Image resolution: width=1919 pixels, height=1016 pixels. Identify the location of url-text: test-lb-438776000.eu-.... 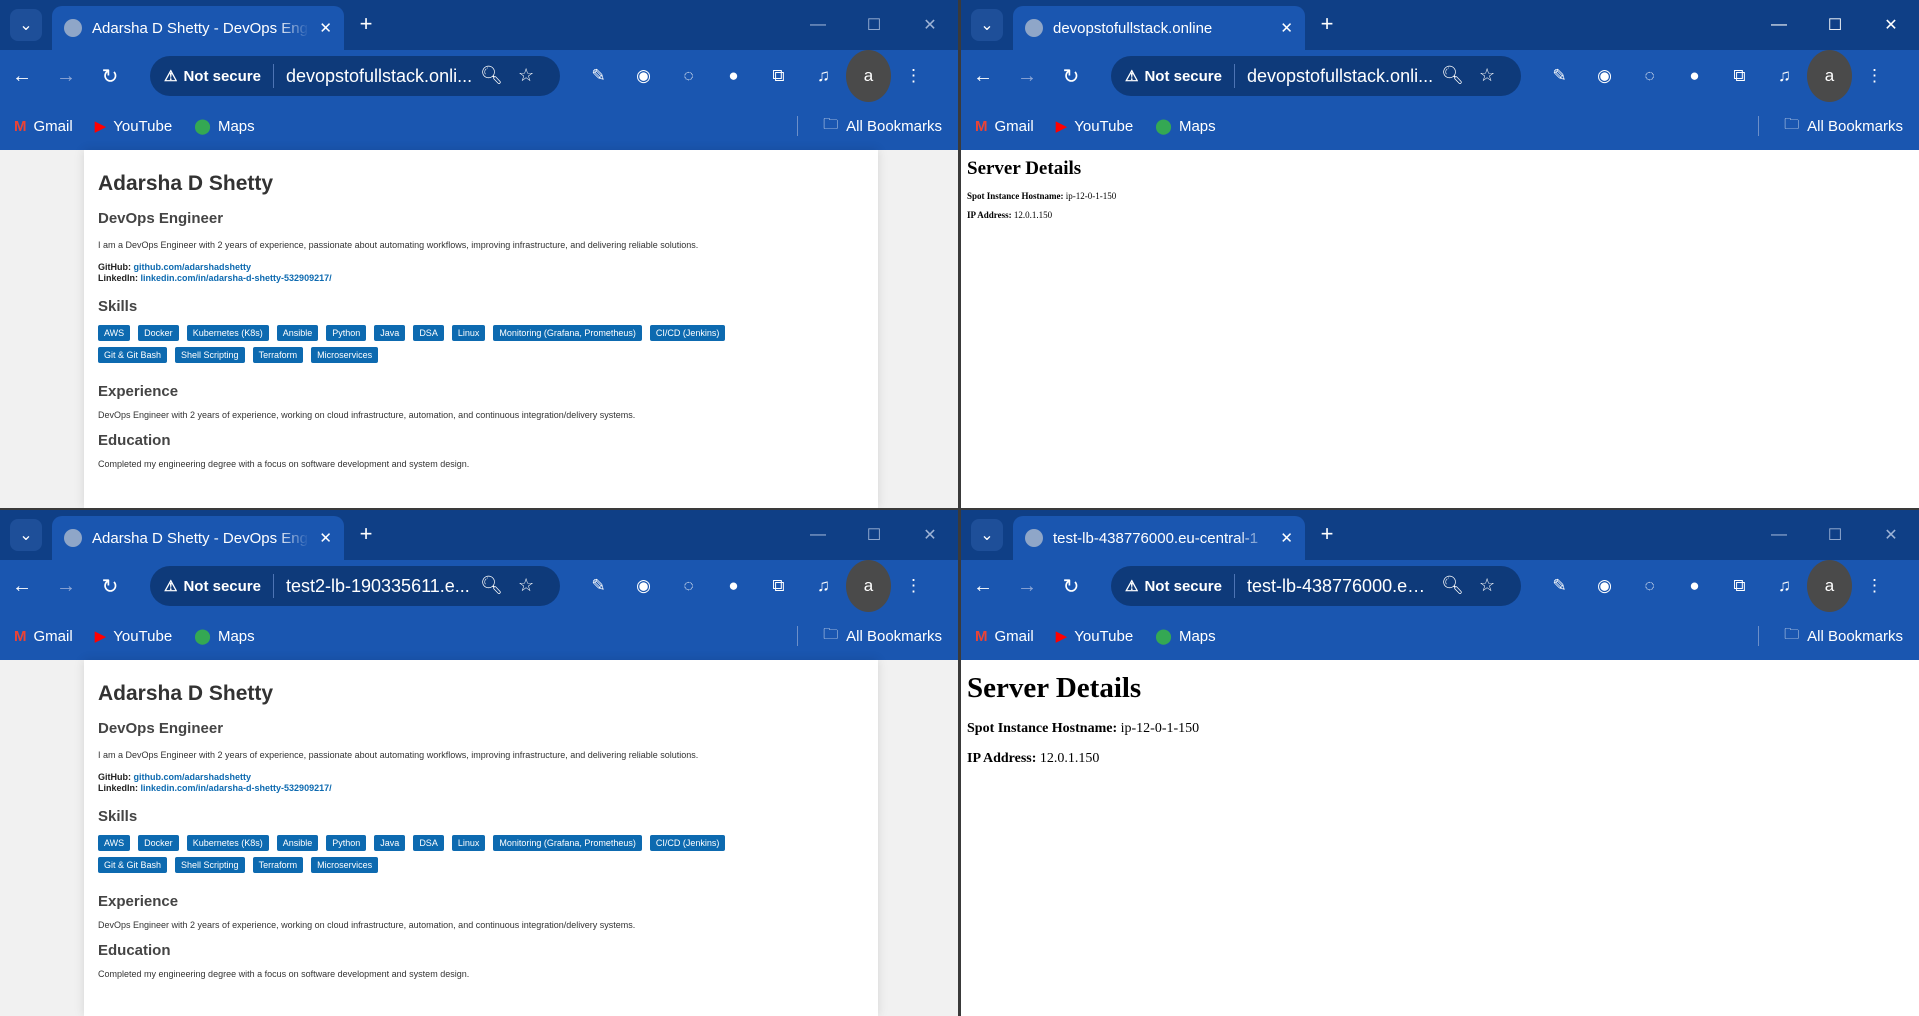
(1335, 586).